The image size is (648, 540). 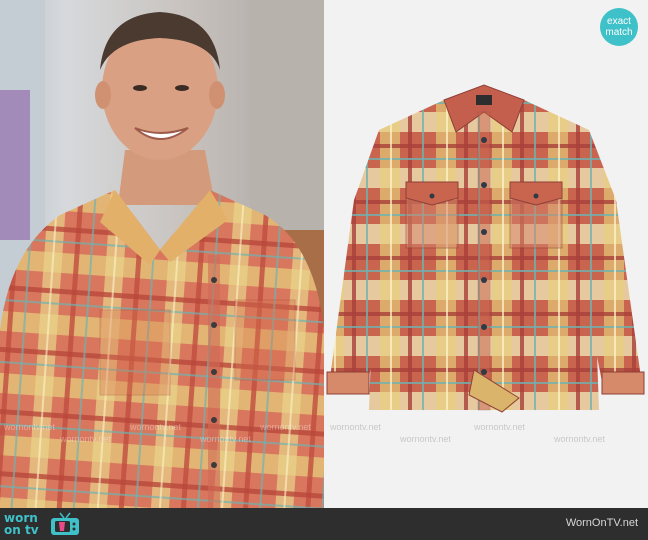 I want to click on logo-line-2: on tv, so click(x=21, y=530).